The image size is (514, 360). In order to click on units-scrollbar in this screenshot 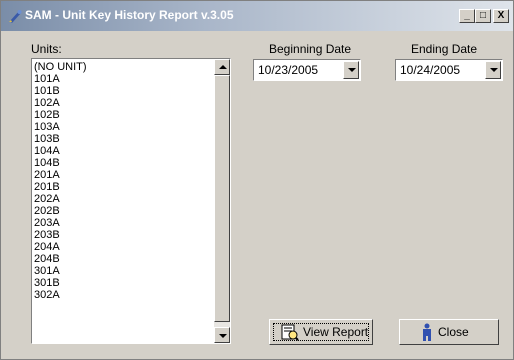, I will do `click(222, 201)`.